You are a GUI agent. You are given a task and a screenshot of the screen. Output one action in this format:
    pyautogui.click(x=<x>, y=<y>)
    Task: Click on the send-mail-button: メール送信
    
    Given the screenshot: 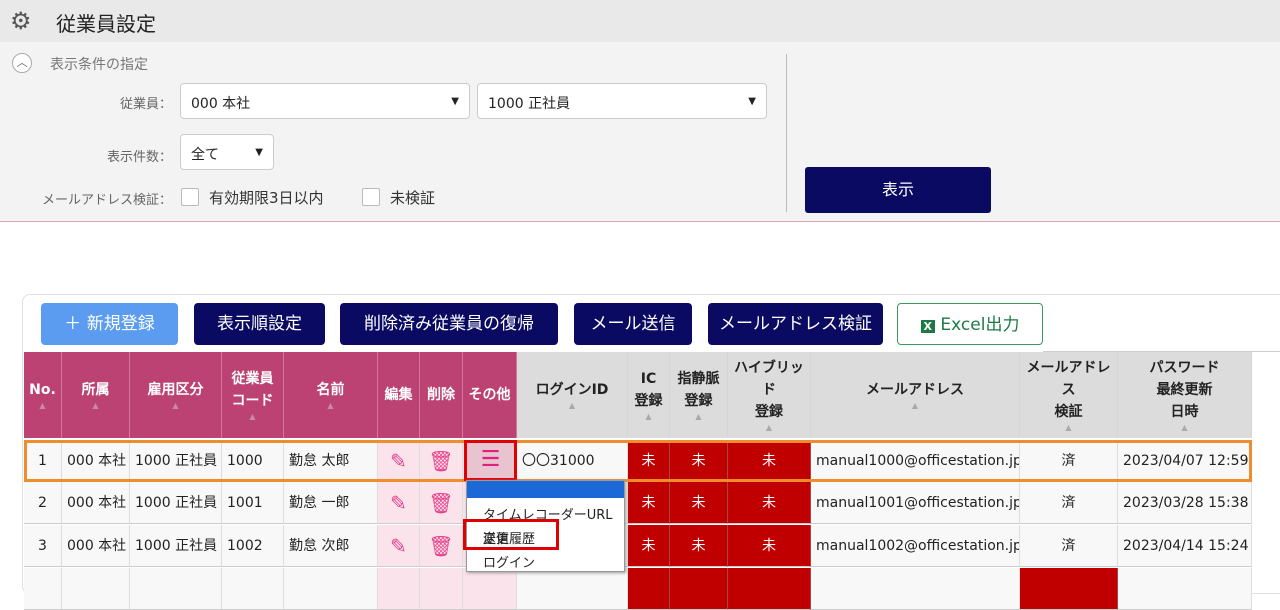 What is the action you would take?
    pyautogui.click(x=633, y=324)
    